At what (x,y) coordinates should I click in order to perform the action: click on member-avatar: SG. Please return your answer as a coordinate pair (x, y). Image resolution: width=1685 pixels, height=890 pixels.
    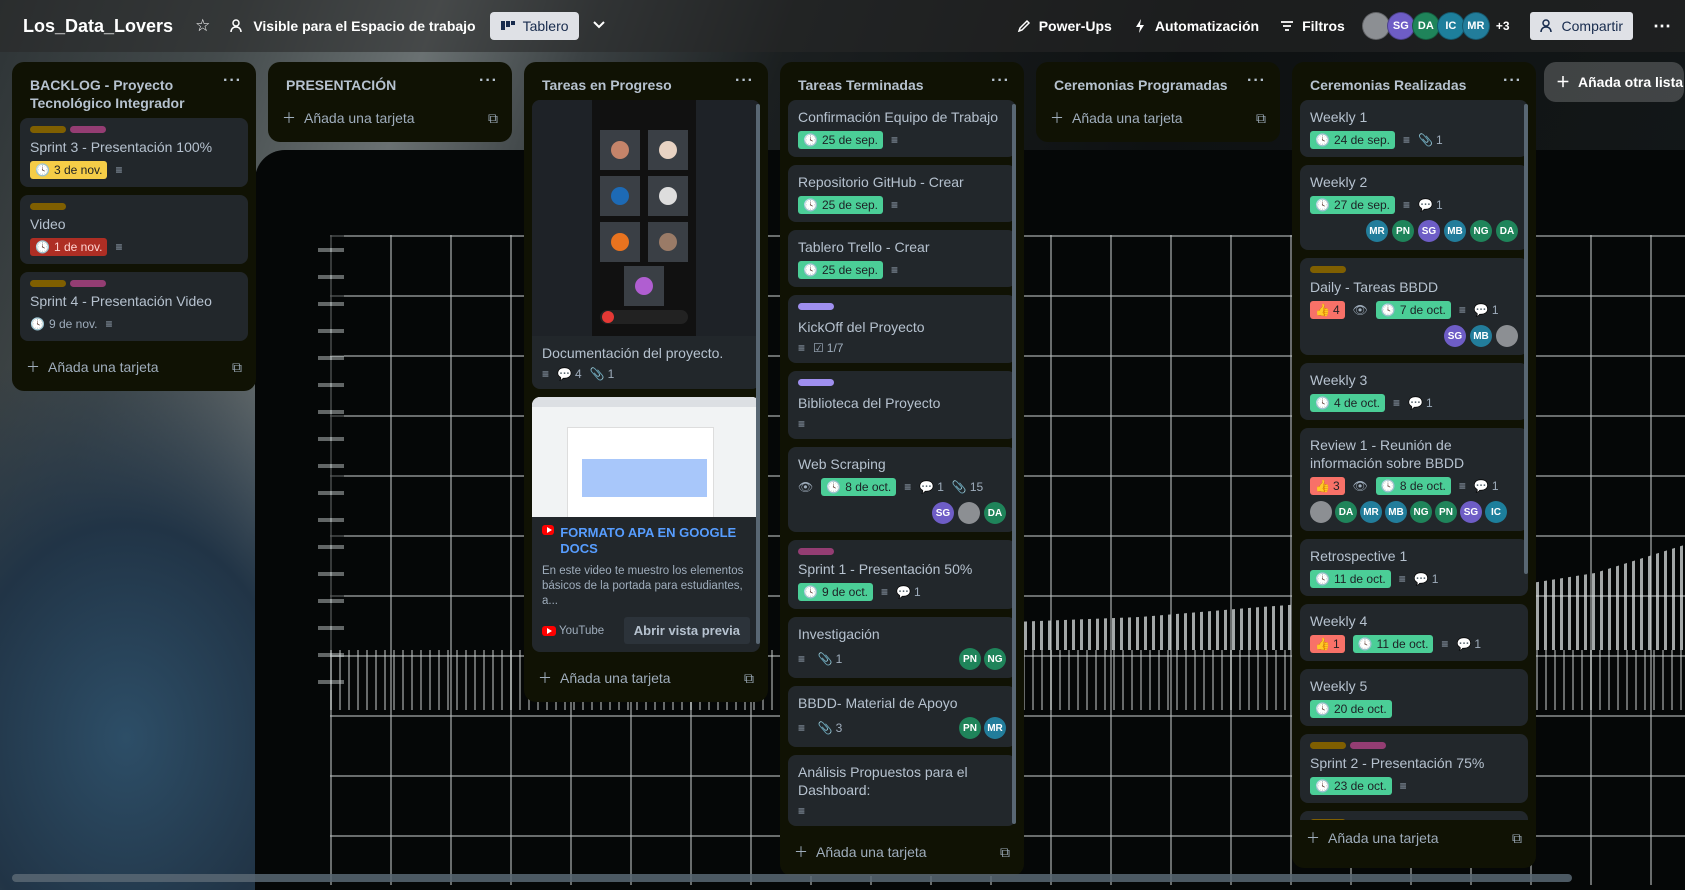
    Looking at the image, I should click on (1471, 512).